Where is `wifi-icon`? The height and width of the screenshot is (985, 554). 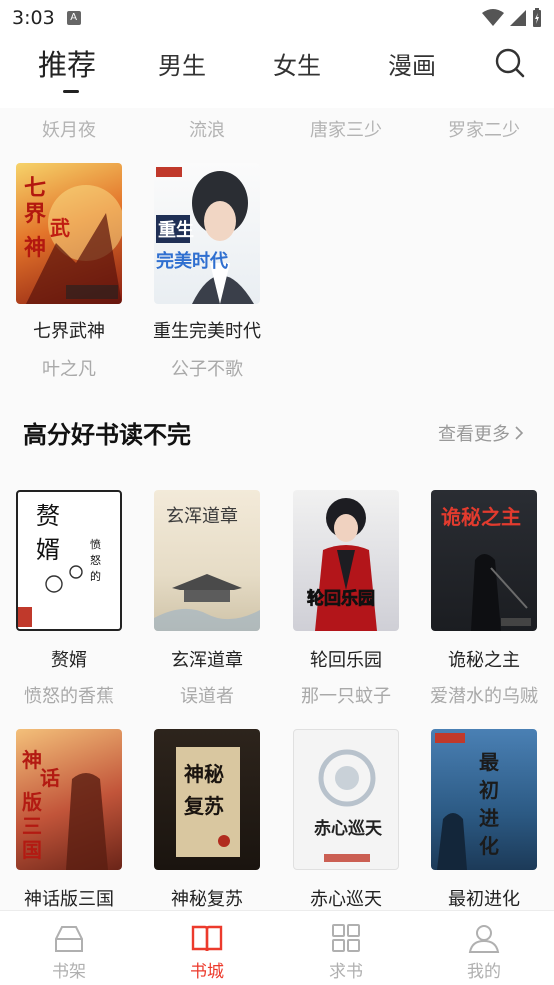
wifi-icon is located at coordinates (493, 17).